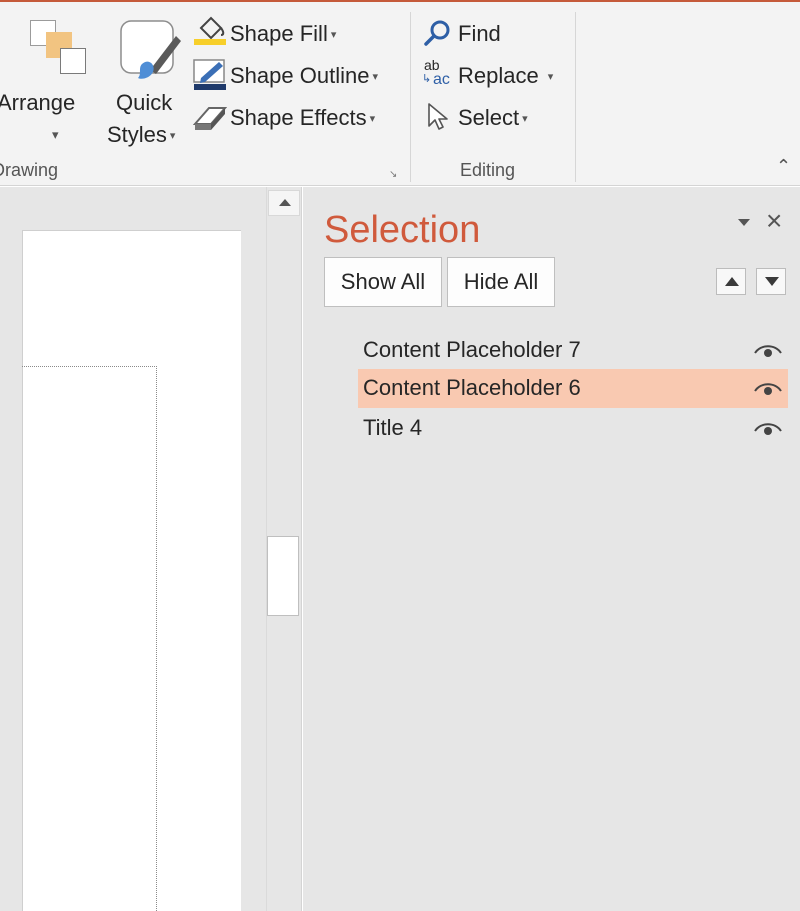 The image size is (800, 911). I want to click on arrange-button: Arrange, so click(37, 103).